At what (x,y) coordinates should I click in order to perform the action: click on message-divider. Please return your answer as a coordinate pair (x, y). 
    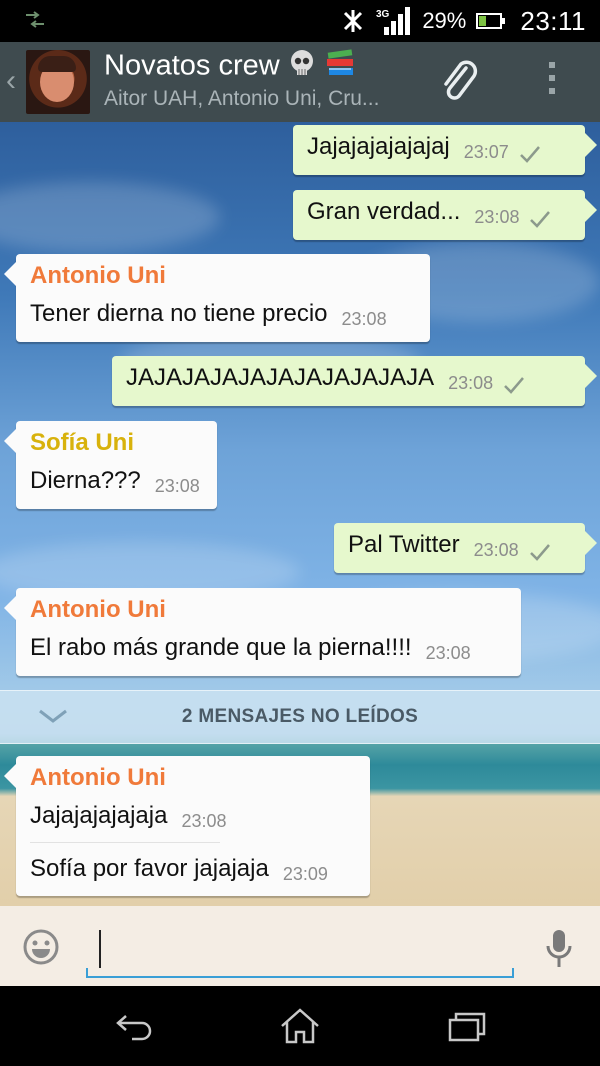
    Looking at the image, I should click on (125, 842).